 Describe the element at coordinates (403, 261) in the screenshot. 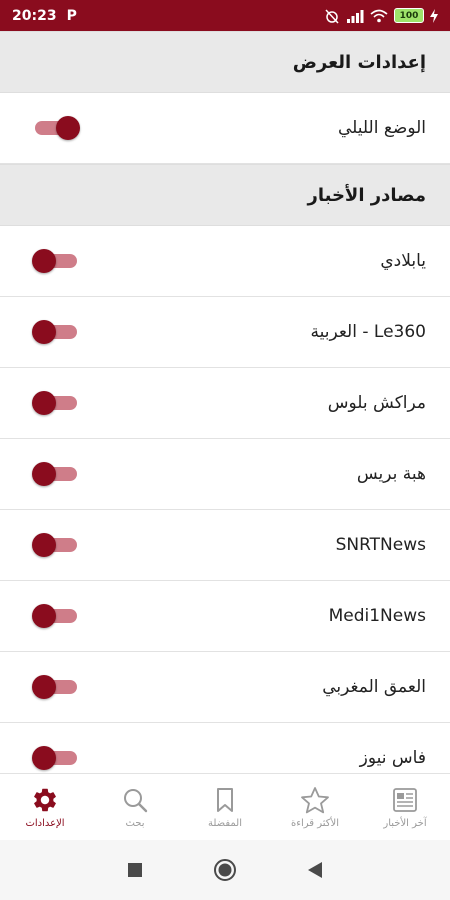

I see `source-label: يابلادي` at that location.